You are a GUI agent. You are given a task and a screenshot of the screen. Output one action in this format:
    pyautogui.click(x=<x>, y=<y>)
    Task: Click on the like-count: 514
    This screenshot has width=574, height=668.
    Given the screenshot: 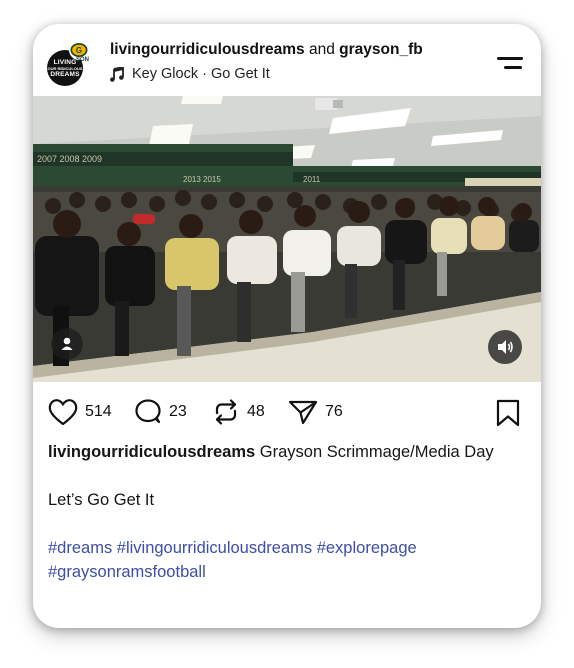 What is the action you would take?
    pyautogui.click(x=98, y=411)
    